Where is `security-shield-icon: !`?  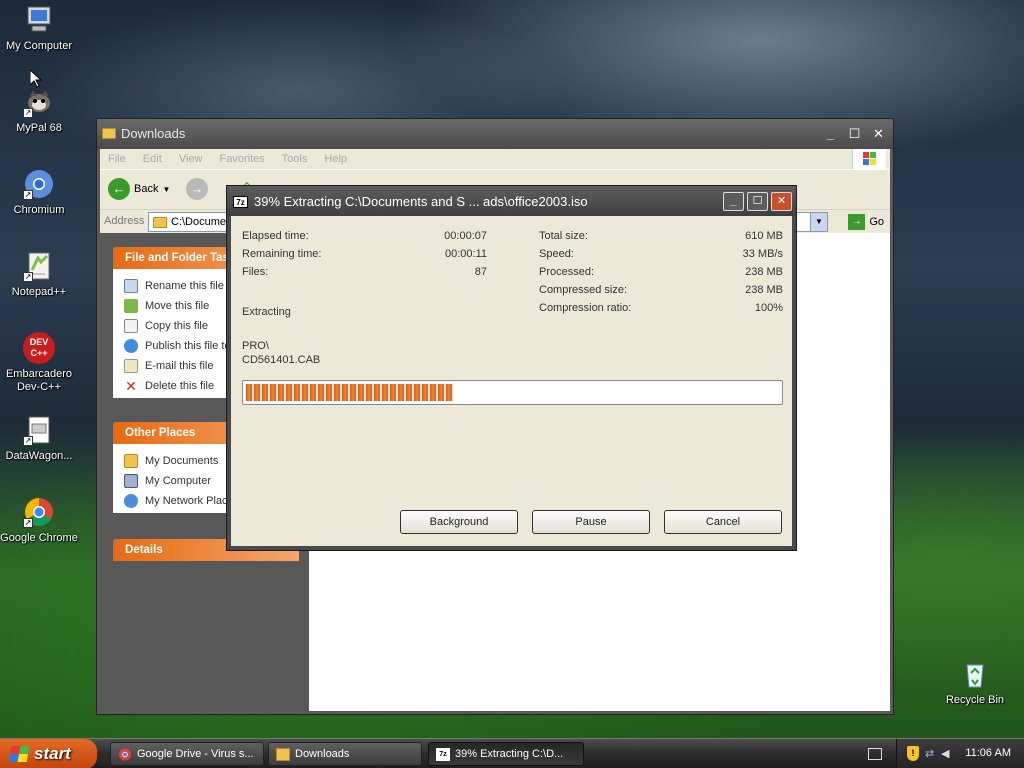
security-shield-icon: ! is located at coordinates (913, 753).